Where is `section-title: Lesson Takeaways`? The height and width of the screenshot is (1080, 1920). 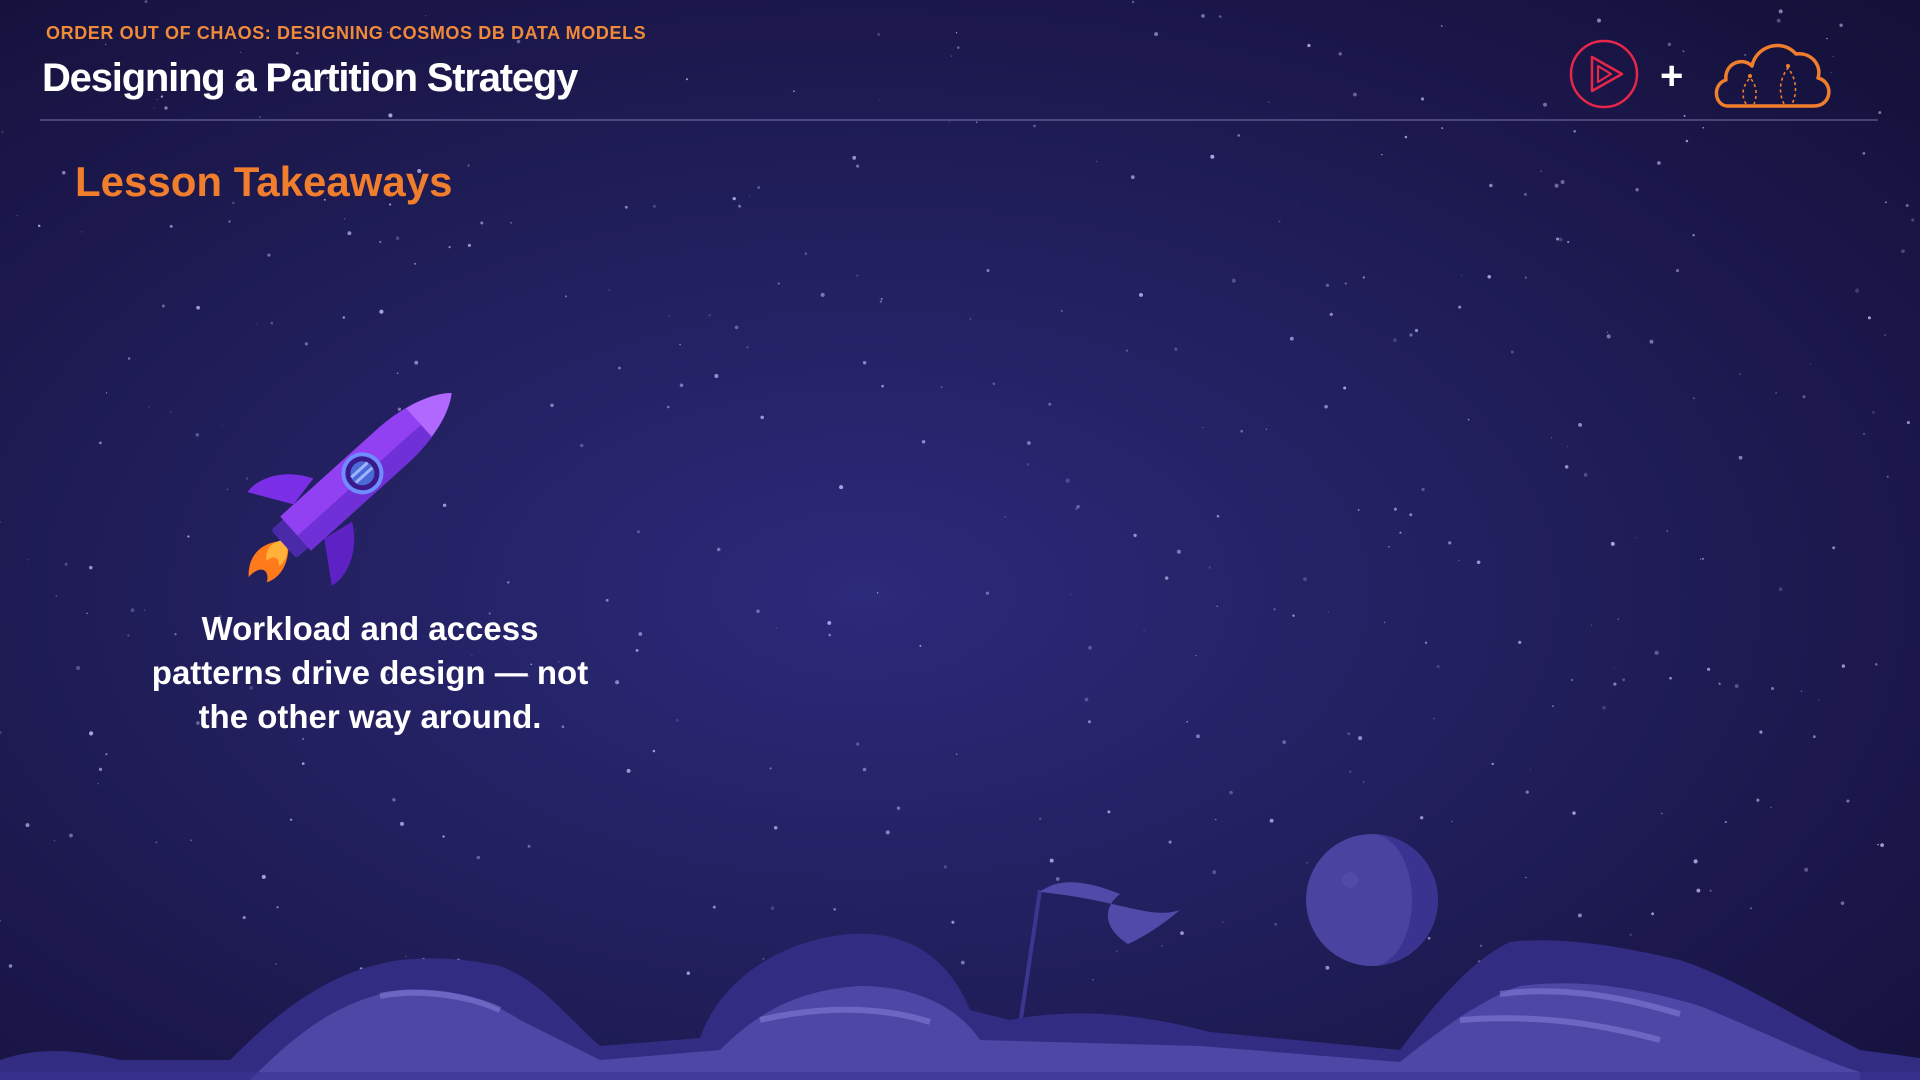 section-title: Lesson Takeaways is located at coordinates (264, 181).